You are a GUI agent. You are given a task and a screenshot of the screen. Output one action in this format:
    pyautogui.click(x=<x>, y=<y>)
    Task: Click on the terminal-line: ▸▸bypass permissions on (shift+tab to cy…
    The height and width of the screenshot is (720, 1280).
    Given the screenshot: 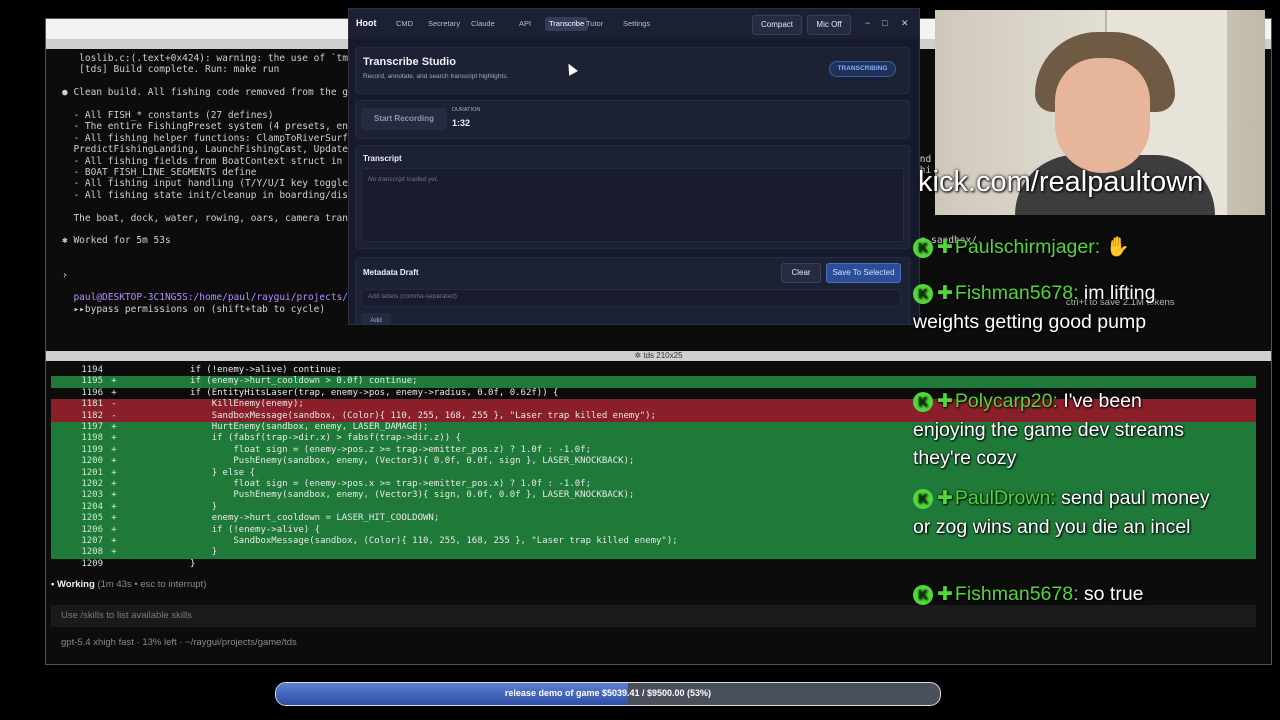 What is the action you would take?
    pyautogui.click(x=194, y=309)
    